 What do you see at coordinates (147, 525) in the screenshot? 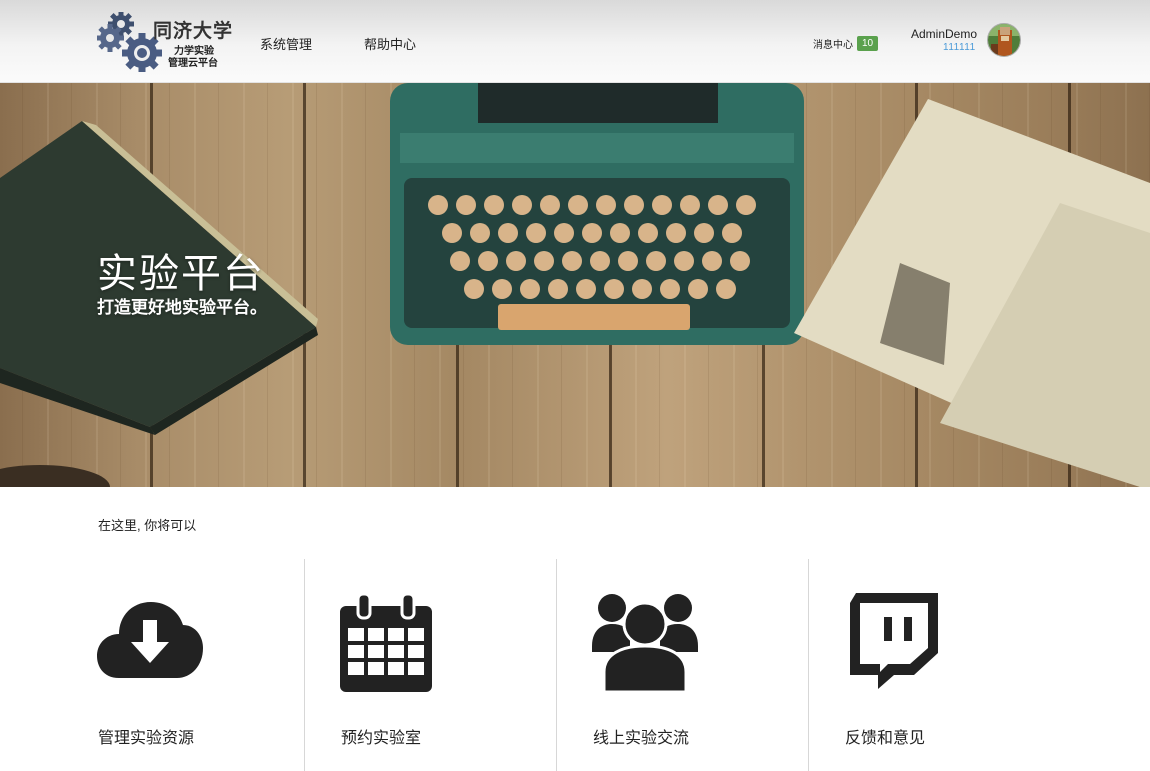
I see `features-intro: 在这里, 你将可以` at bounding box center [147, 525].